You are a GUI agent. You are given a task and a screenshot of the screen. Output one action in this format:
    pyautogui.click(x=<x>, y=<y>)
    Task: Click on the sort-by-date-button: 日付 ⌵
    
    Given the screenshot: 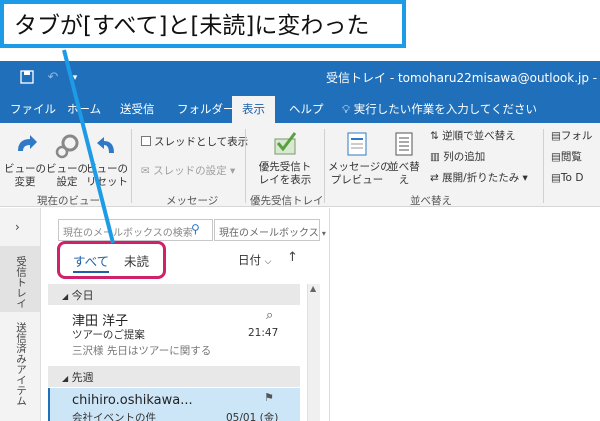 What is the action you would take?
    pyautogui.click(x=254, y=260)
    